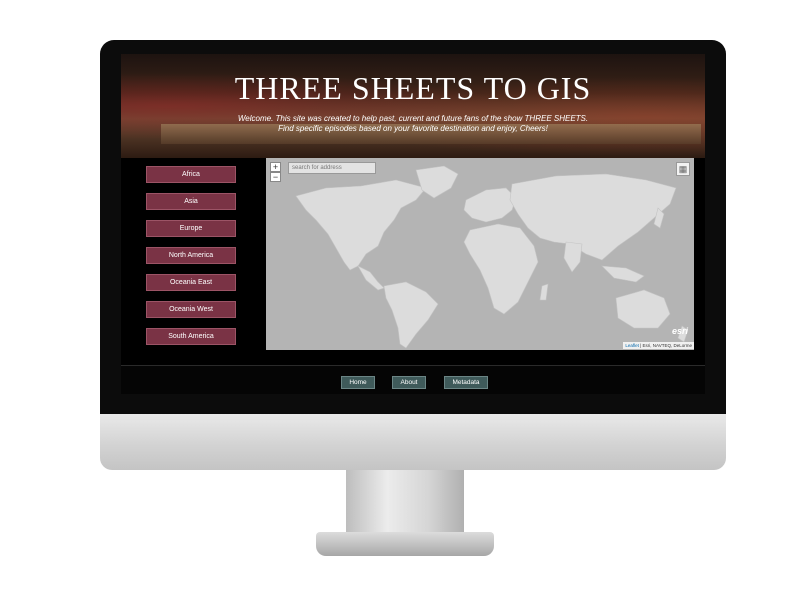 The image size is (800, 600). Describe the element at coordinates (332, 168) in the screenshot. I see `address-search-input: search for address` at that location.